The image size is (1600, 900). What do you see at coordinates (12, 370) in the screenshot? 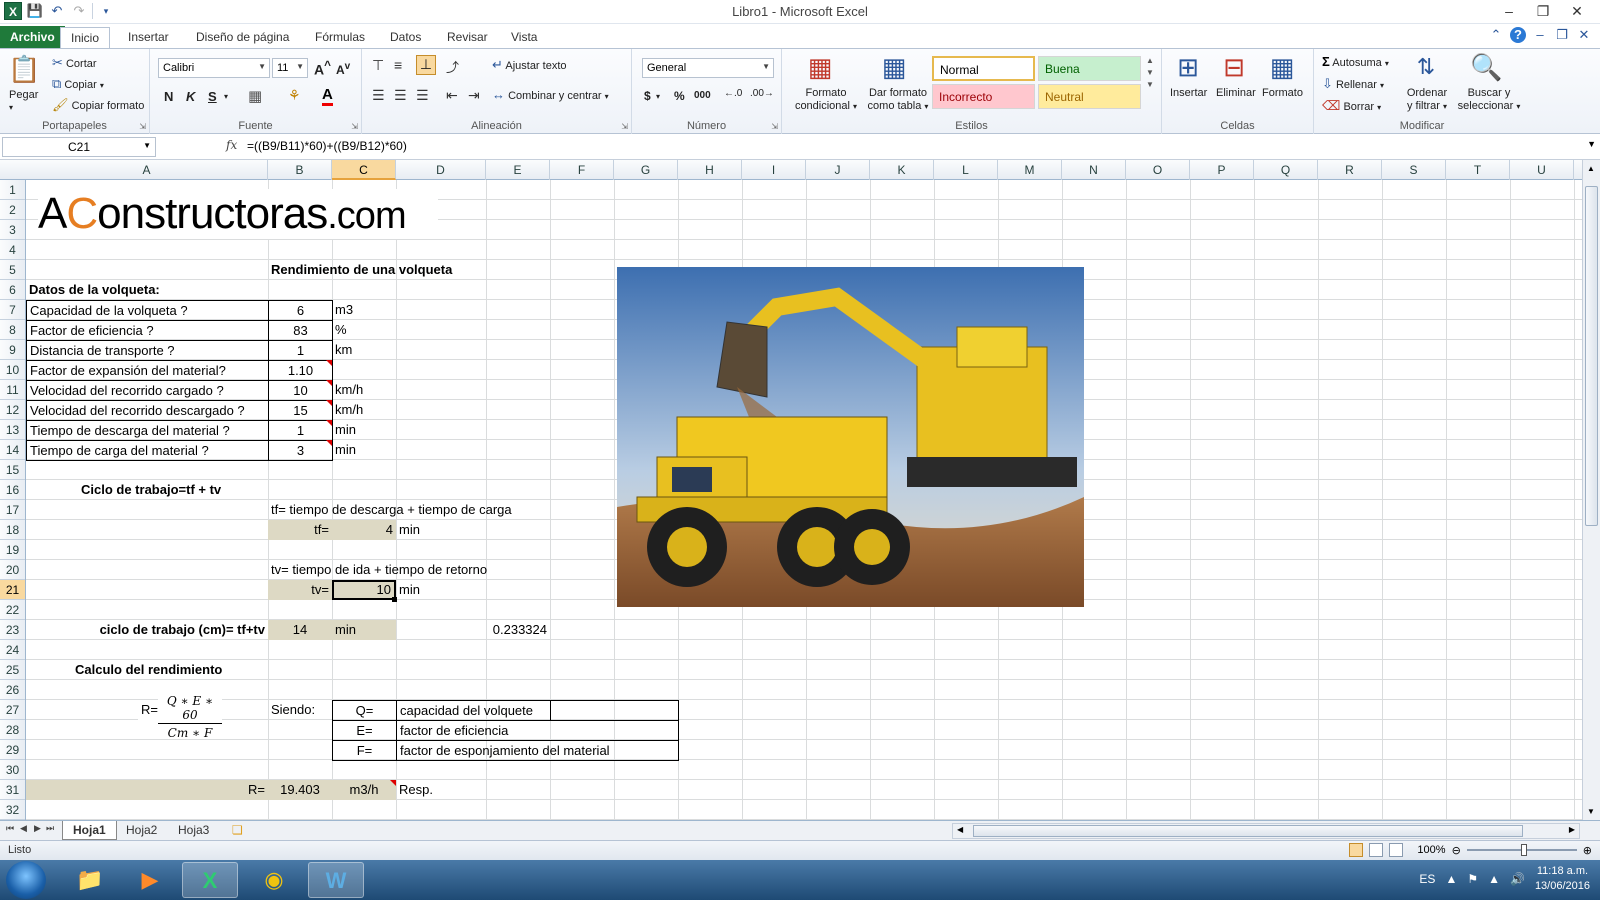
I see `row-header: 10` at bounding box center [12, 370].